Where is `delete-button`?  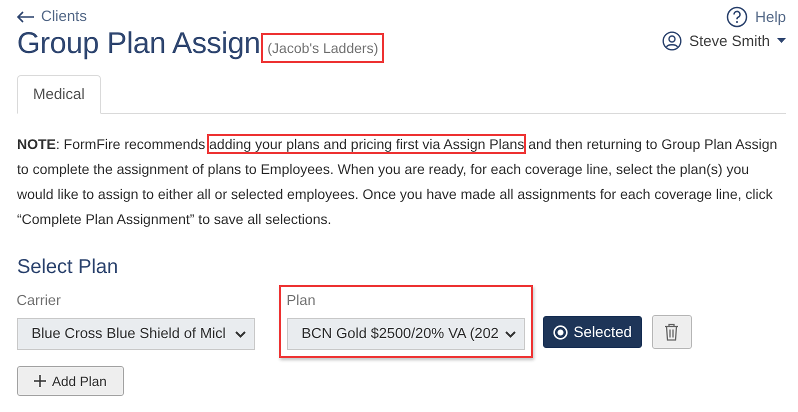
delete-button is located at coordinates (672, 332).